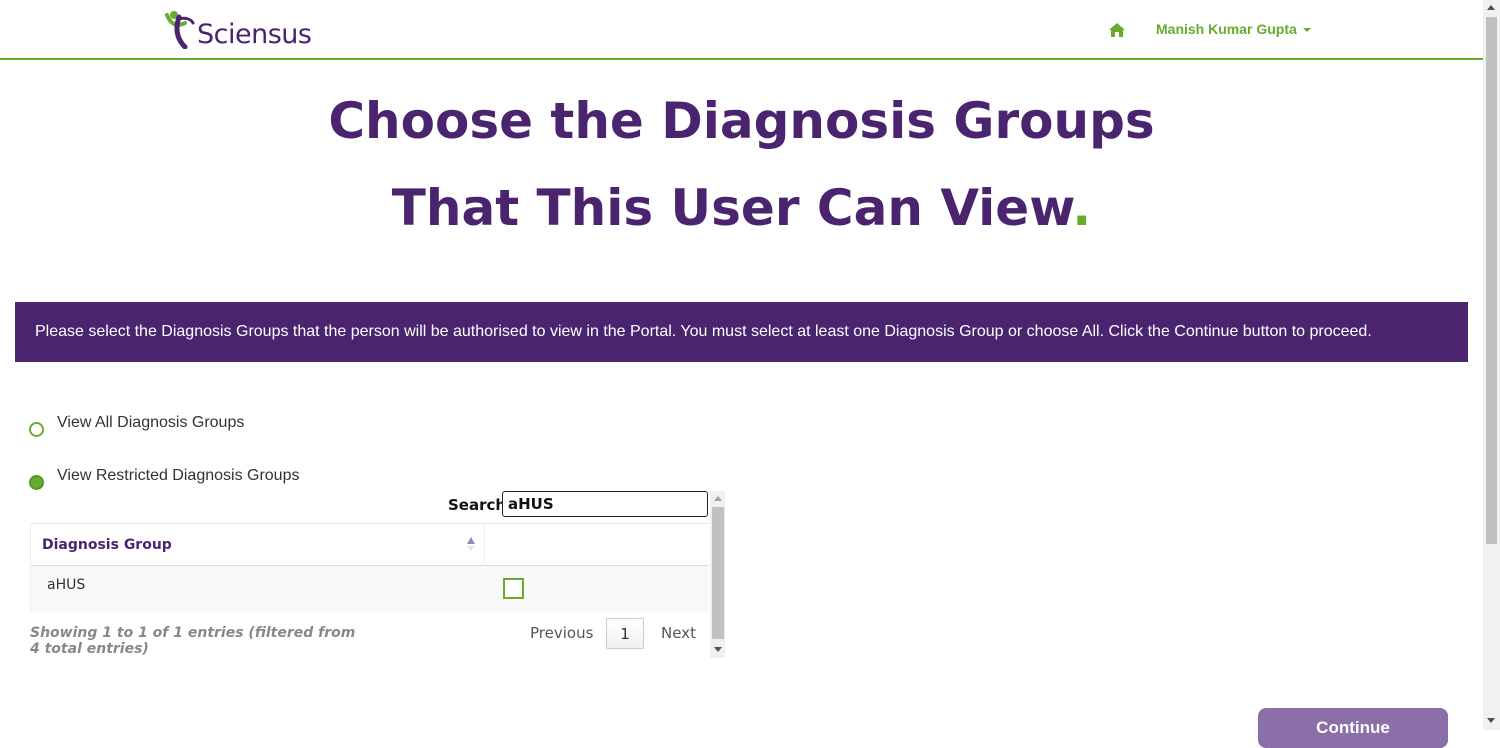 The width and height of the screenshot is (1500, 748). What do you see at coordinates (1491, 7) in the screenshot?
I see `page-scroll-up-icon` at bounding box center [1491, 7].